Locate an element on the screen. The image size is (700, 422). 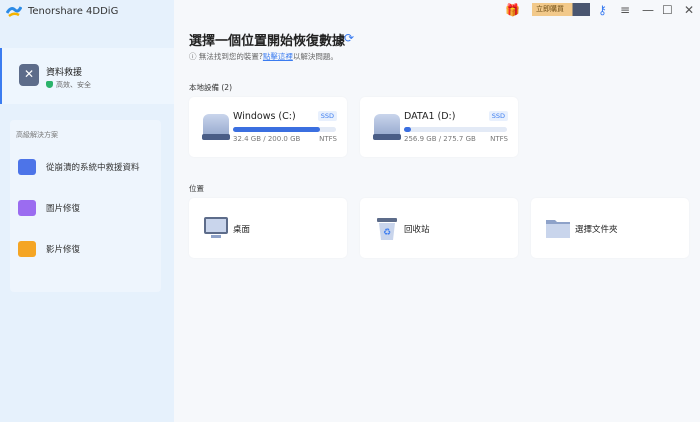
sidebar-item-data-recovery: ✕ 資料救援 高效、安全 is located at coordinates (87, 76).